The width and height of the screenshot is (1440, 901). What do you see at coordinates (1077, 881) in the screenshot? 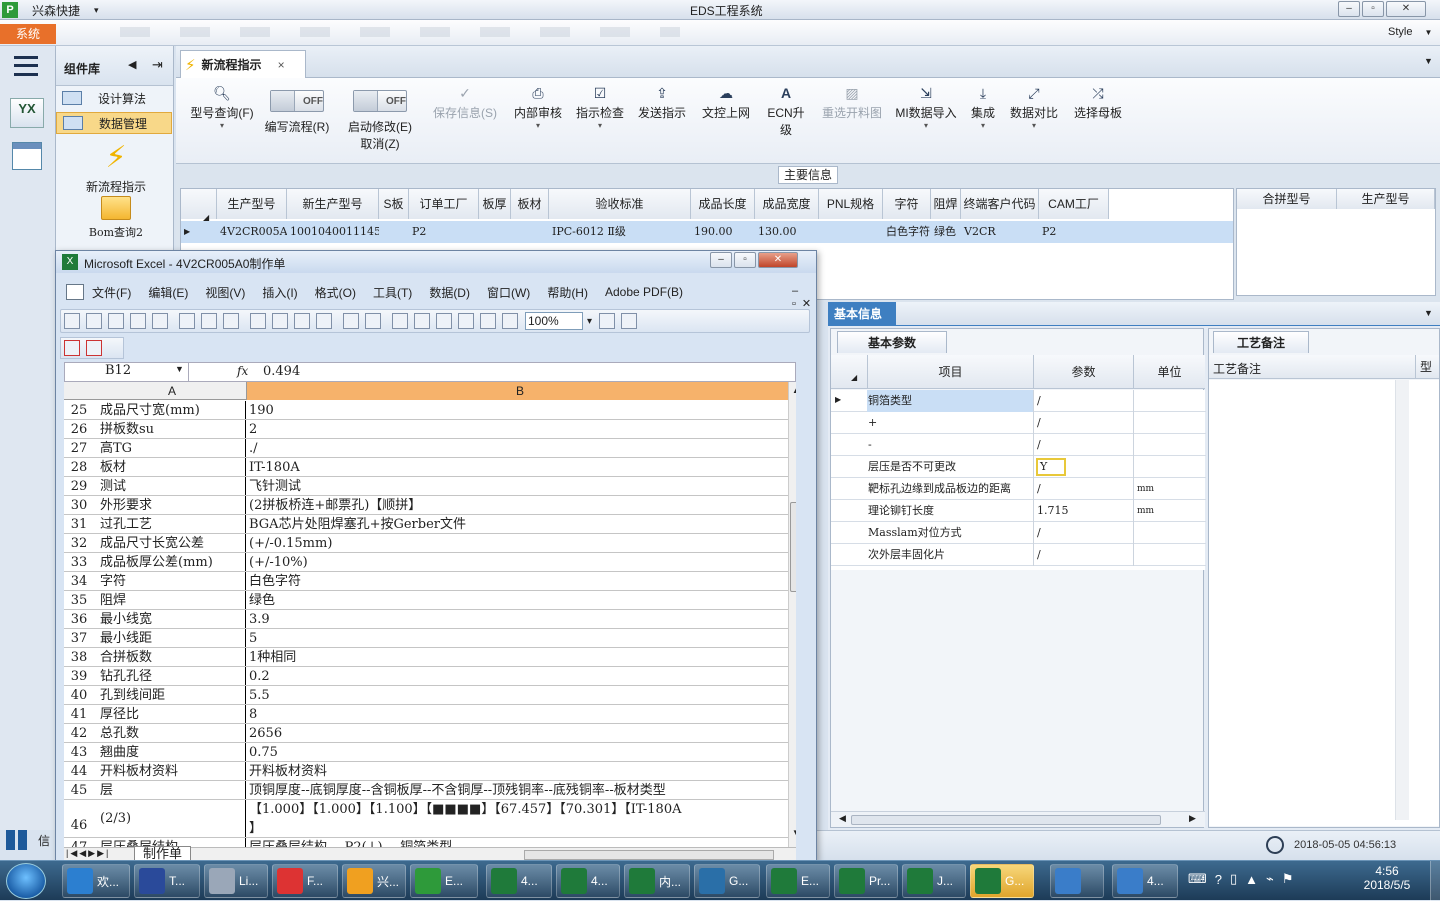
I see `taskbar-button` at bounding box center [1077, 881].